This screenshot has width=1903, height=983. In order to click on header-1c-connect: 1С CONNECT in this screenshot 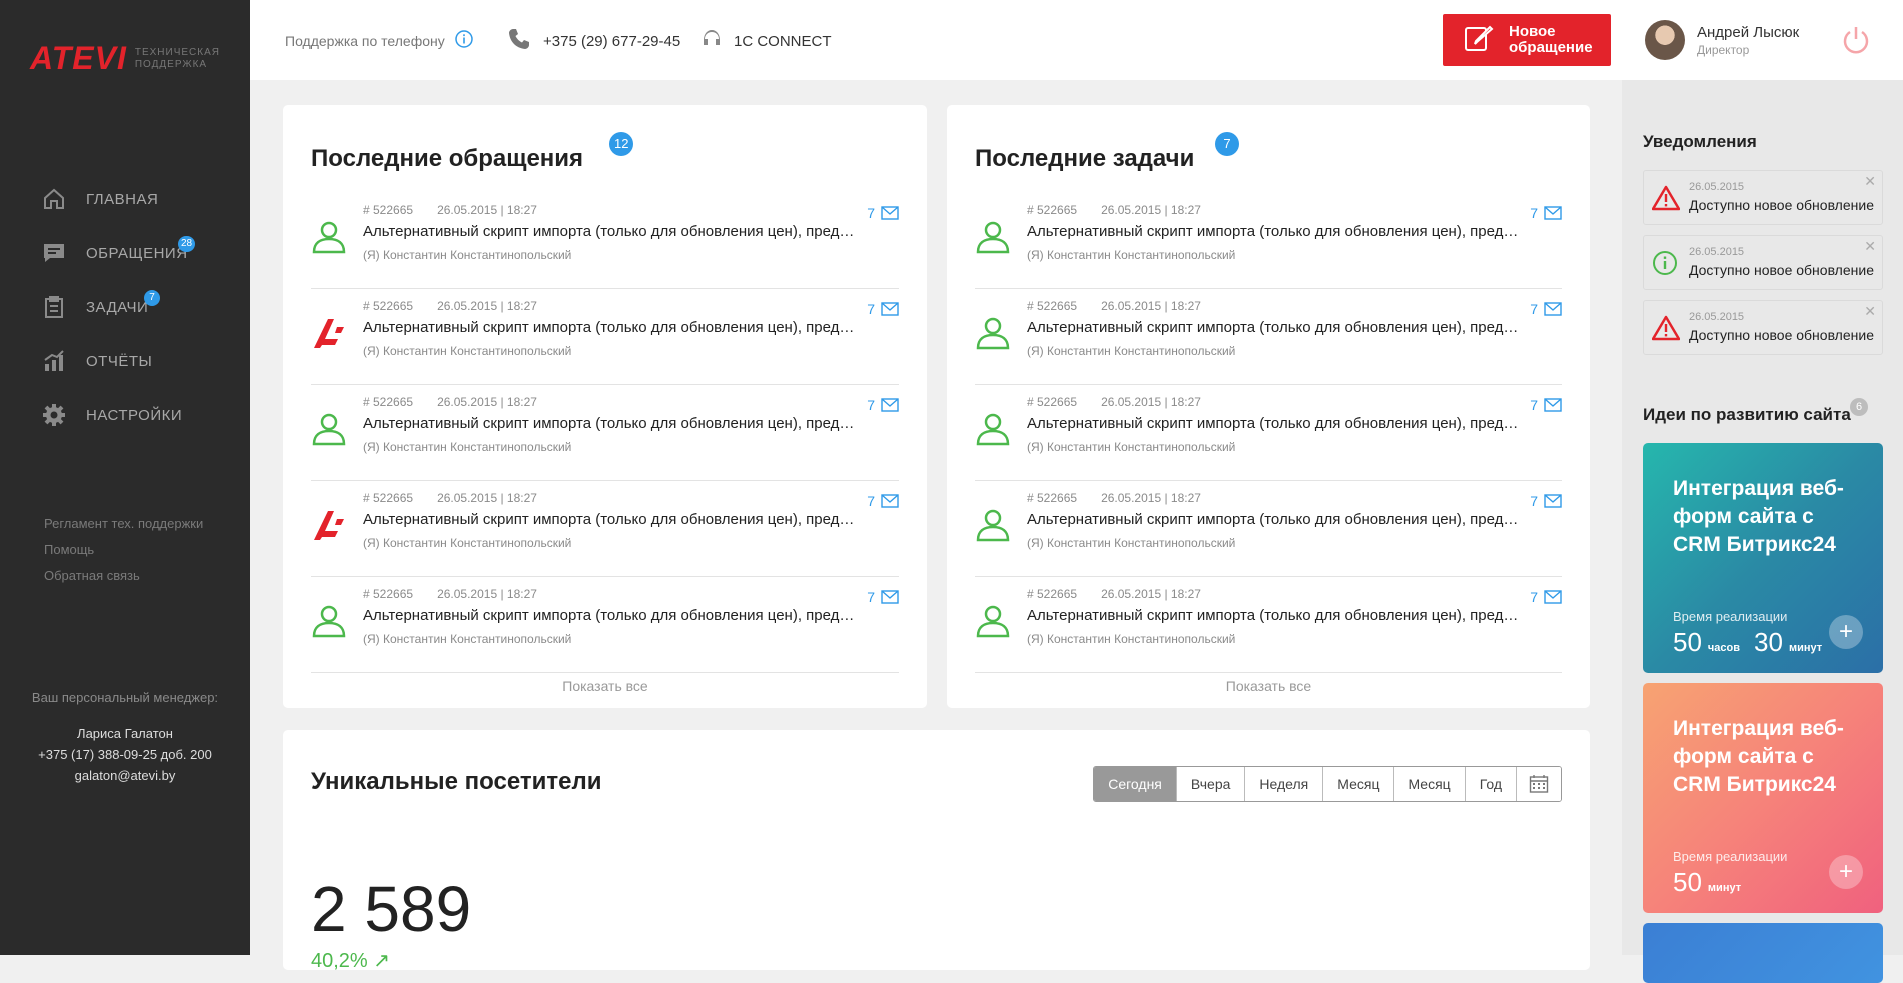, I will do `click(766, 41)`.